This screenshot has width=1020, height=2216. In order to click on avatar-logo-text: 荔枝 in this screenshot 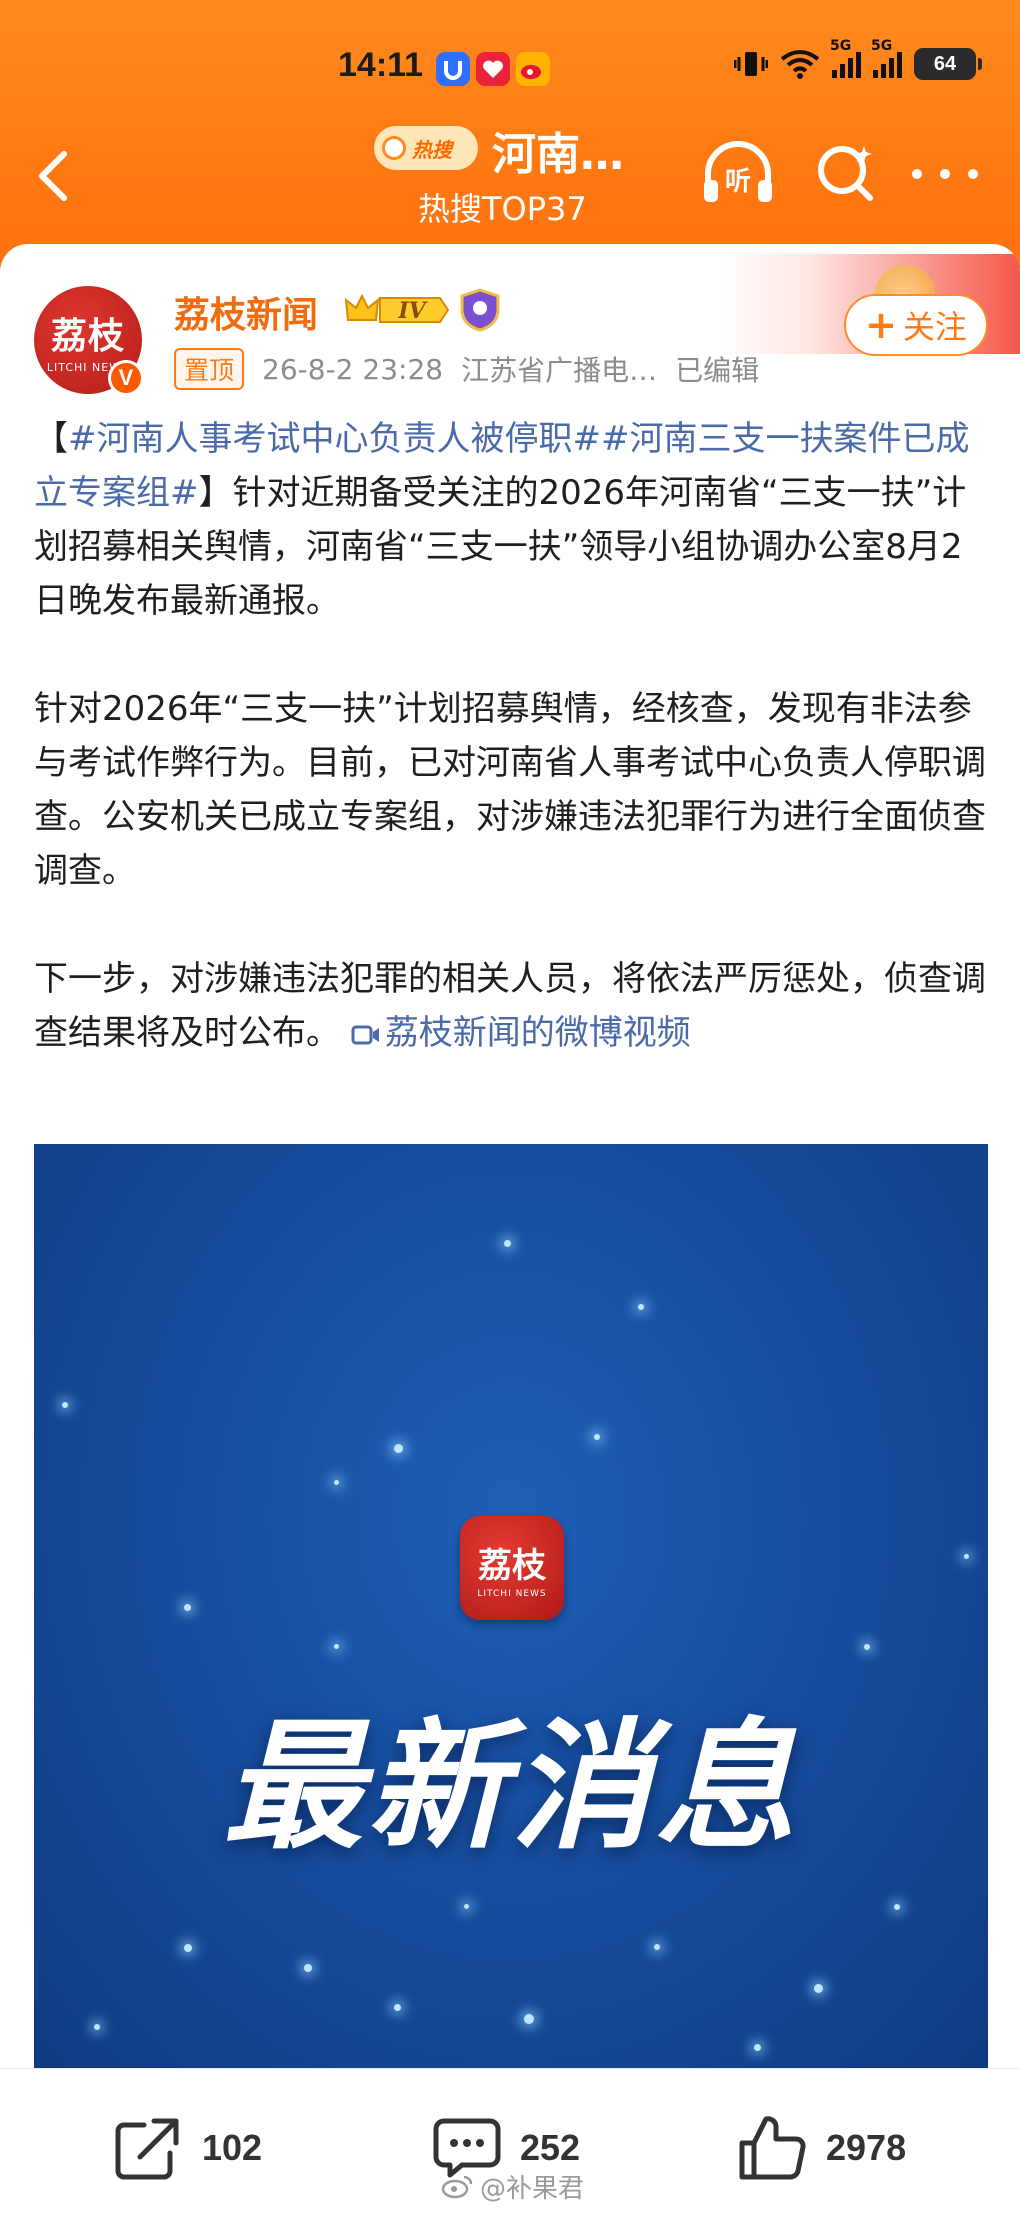, I will do `click(87, 335)`.